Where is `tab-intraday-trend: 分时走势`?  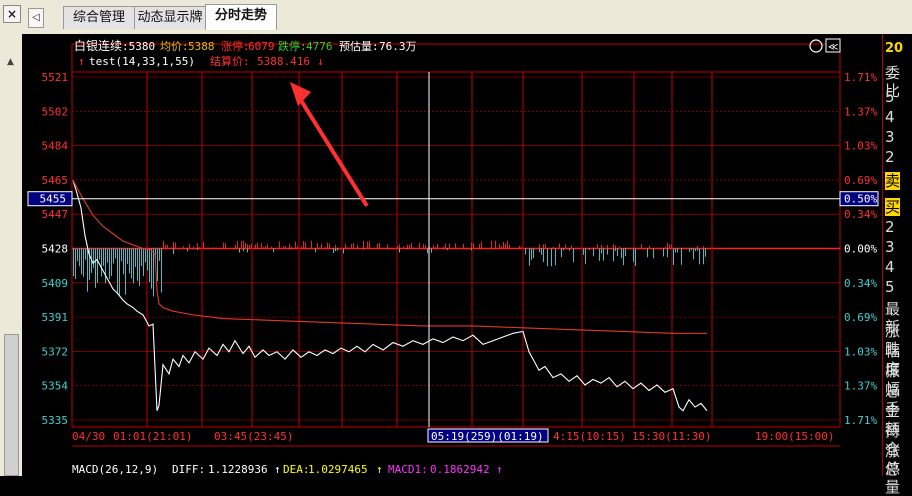 tab-intraday-trend: 分时走势 is located at coordinates (241, 17).